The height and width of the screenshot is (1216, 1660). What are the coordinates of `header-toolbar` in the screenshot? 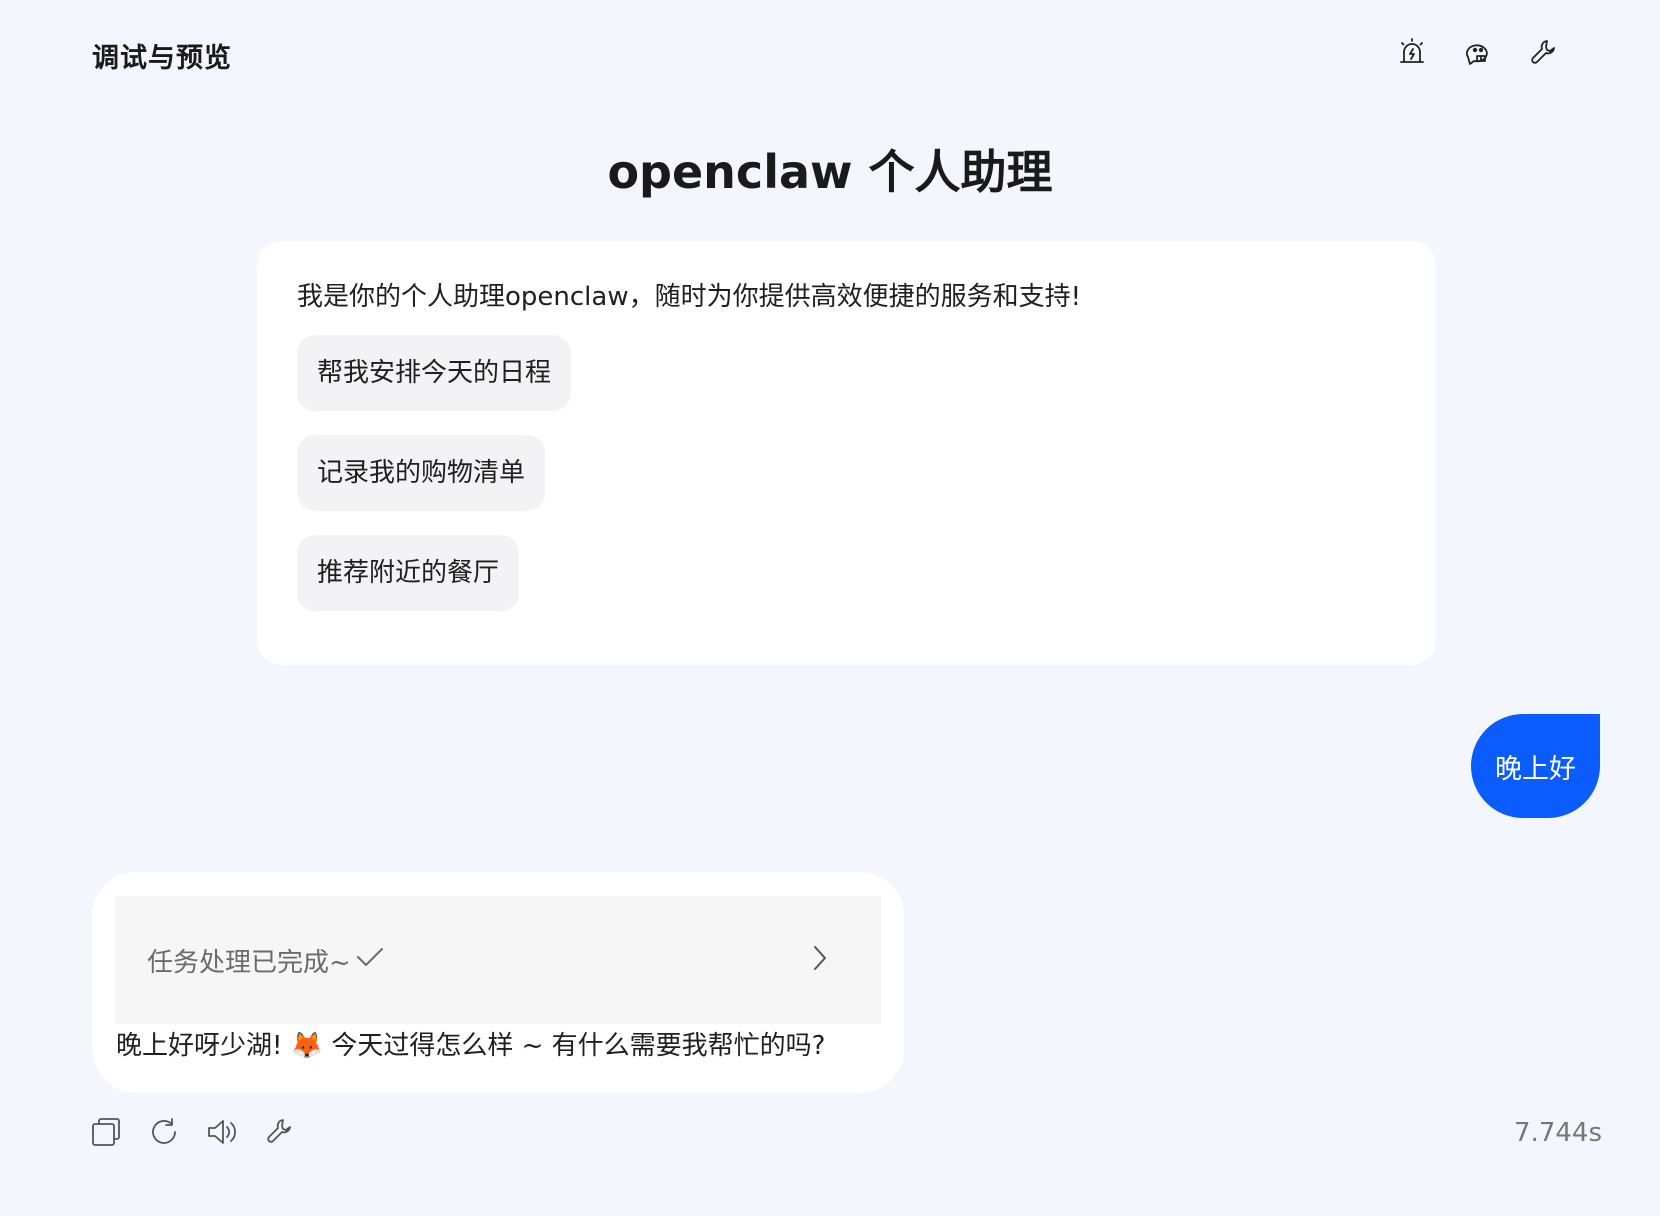 It's located at (1478, 52).